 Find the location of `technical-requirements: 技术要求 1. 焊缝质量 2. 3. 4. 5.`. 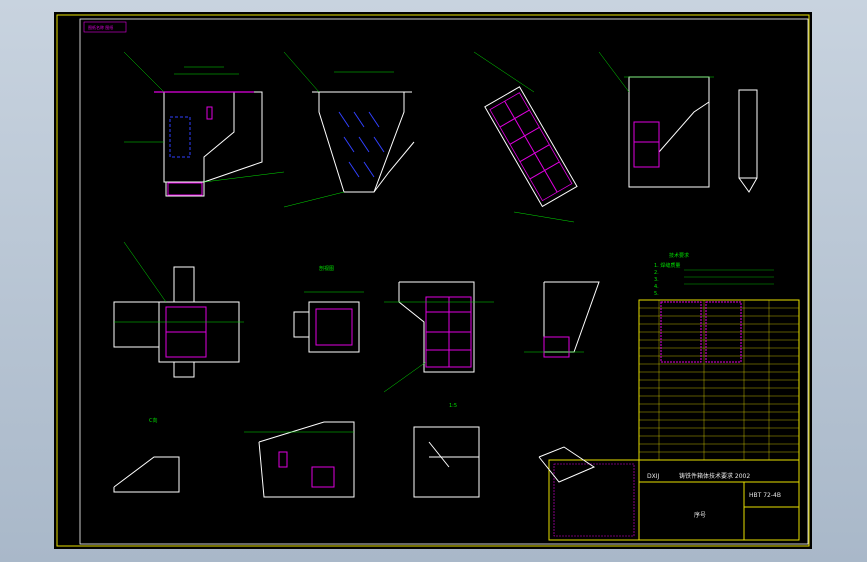

technical-requirements: 技术要求 1. 焊缝质量 2. 3. 4. 5. is located at coordinates (714, 274).